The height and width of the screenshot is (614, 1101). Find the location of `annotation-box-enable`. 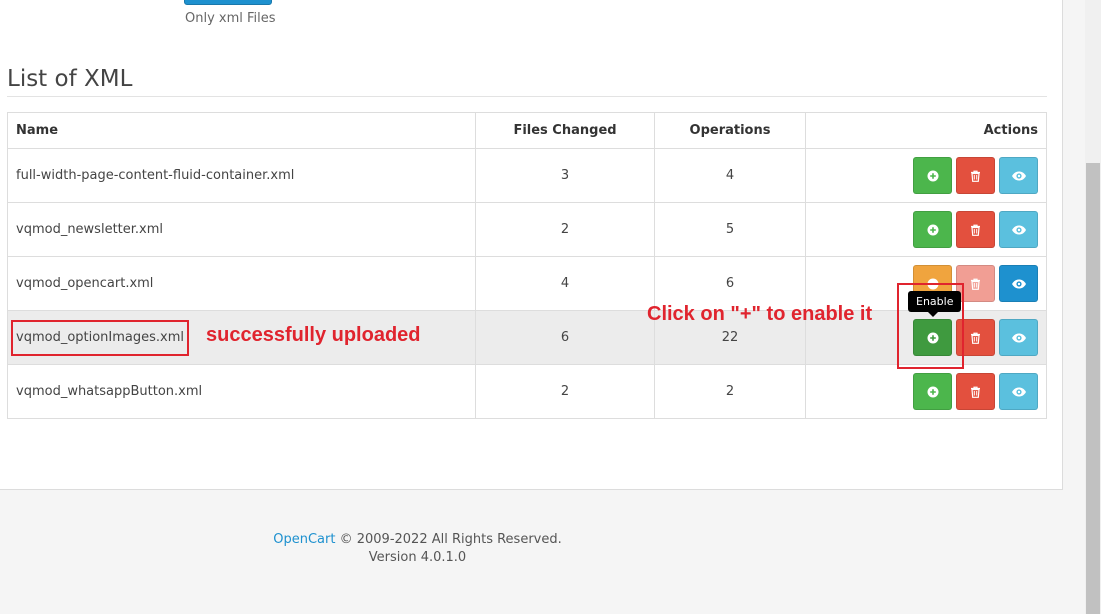

annotation-box-enable is located at coordinates (930, 326).